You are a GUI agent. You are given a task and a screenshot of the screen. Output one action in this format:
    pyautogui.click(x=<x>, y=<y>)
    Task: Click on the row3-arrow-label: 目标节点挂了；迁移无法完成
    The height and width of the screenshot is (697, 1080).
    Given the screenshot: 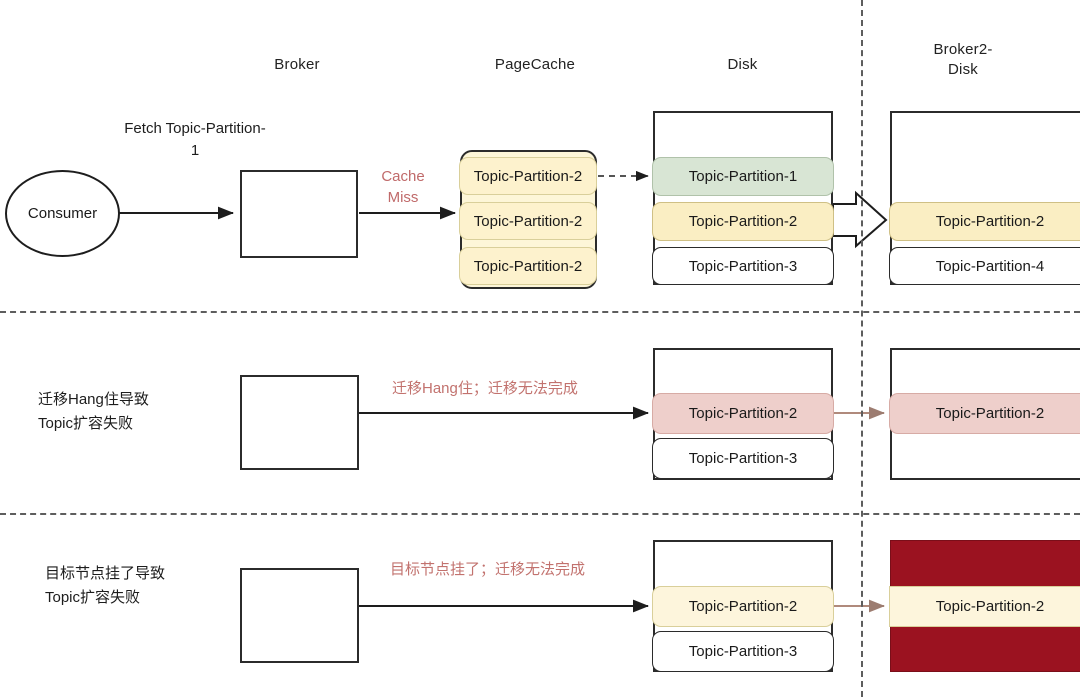 What is the action you would take?
    pyautogui.click(x=488, y=569)
    